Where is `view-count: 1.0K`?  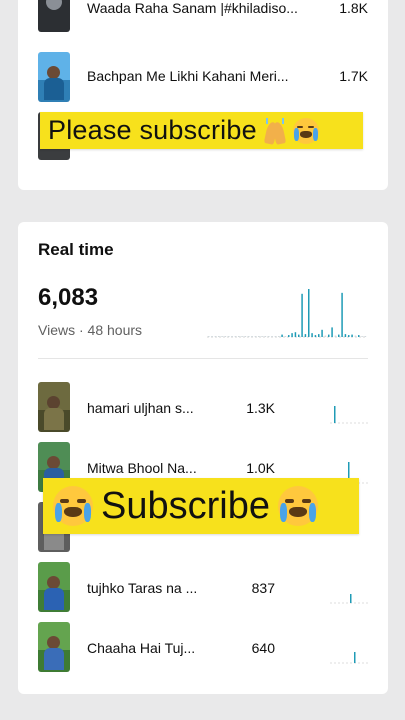 view-count: 1.0K is located at coordinates (260, 468).